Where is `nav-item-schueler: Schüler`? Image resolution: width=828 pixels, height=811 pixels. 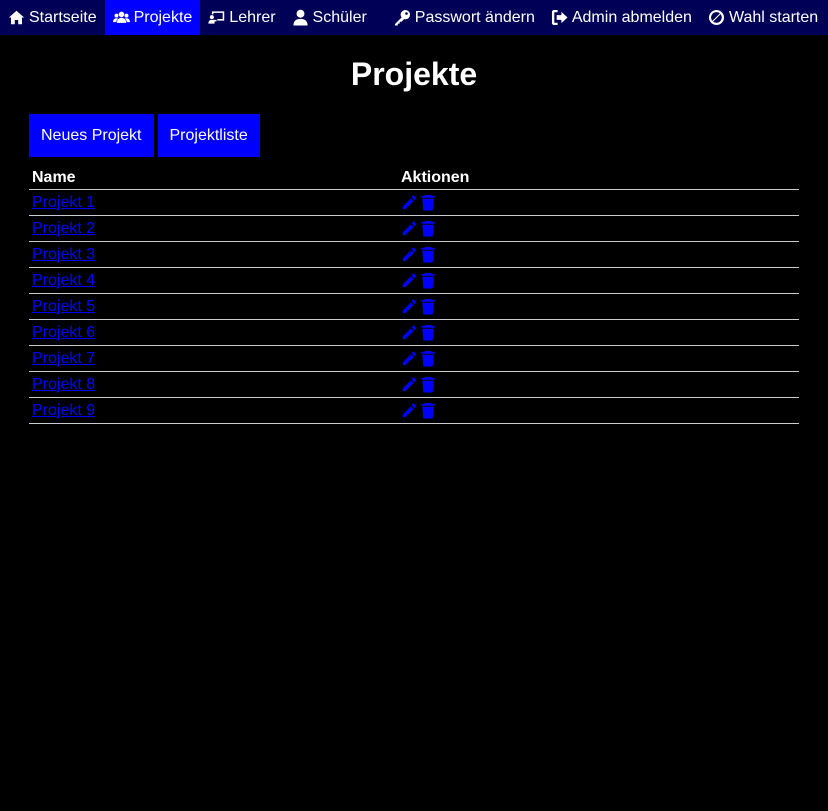
nav-item-schueler: Schüler is located at coordinates (329, 17).